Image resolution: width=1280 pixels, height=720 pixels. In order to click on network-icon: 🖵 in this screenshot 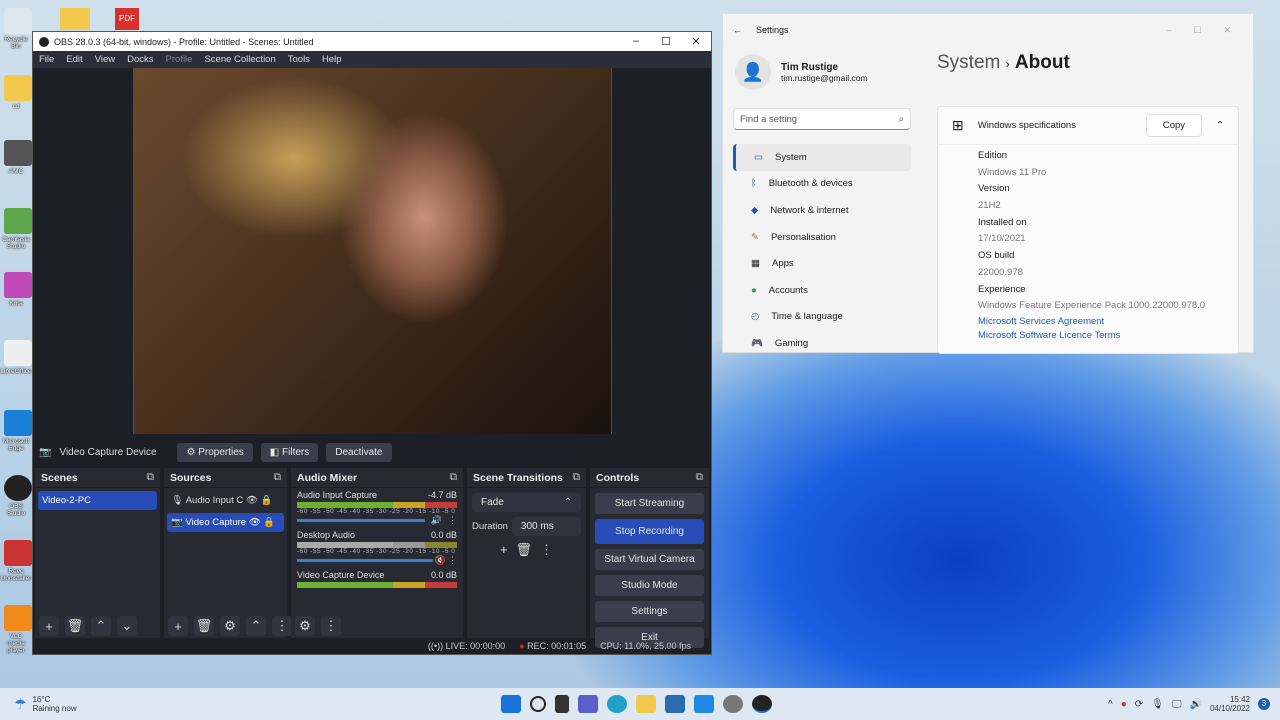, I will do `click(1177, 704)`.